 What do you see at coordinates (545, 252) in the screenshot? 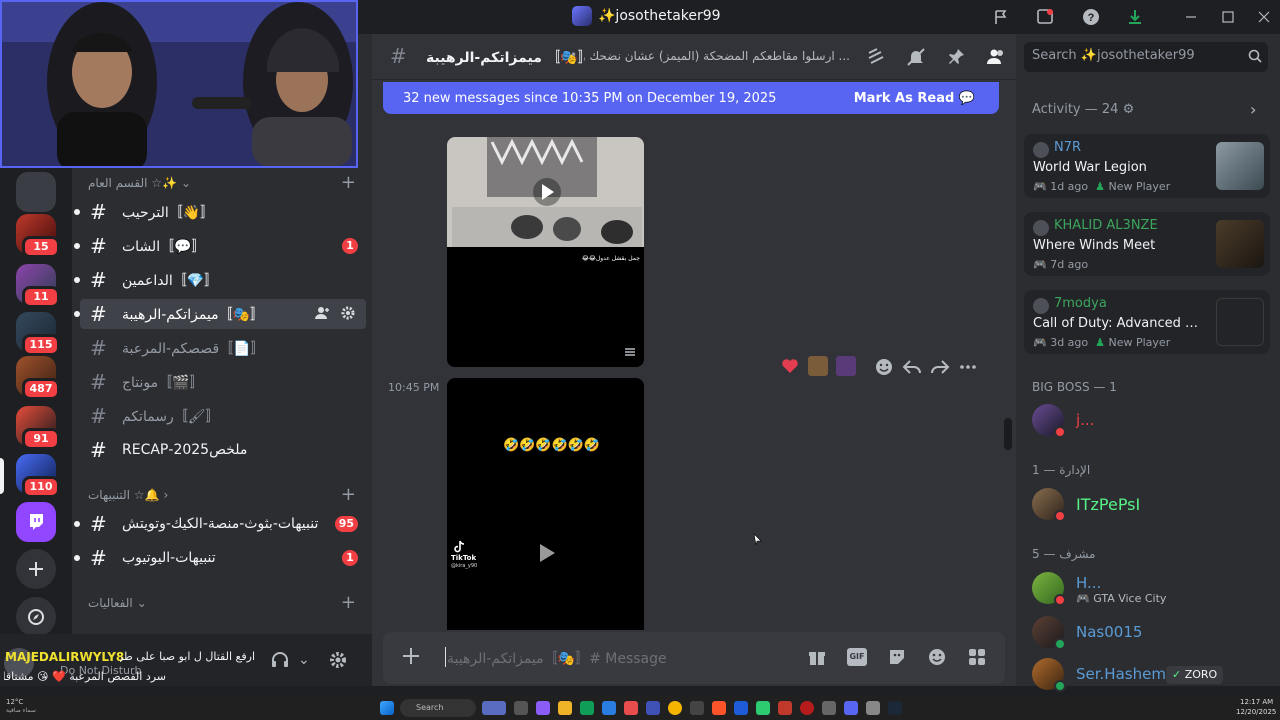
I see `video-attachment-1: جمل بقشل عدول😂😂` at bounding box center [545, 252].